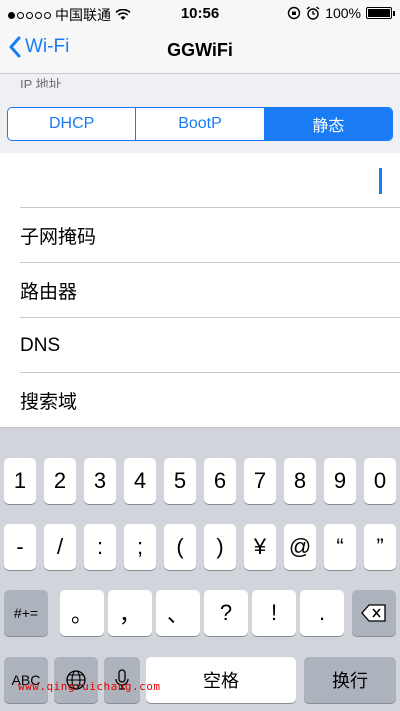  I want to click on key-4: 4, so click(140, 481).